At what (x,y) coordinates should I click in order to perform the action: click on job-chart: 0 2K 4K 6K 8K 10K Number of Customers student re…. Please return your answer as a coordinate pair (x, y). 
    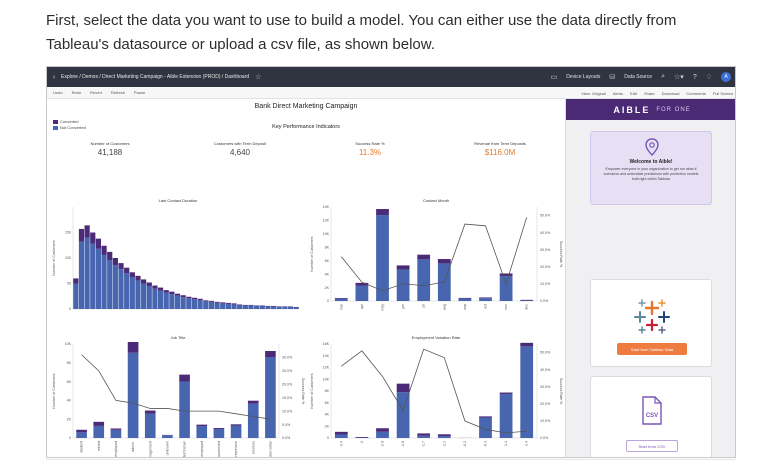
    Looking at the image, I should click on (178, 399).